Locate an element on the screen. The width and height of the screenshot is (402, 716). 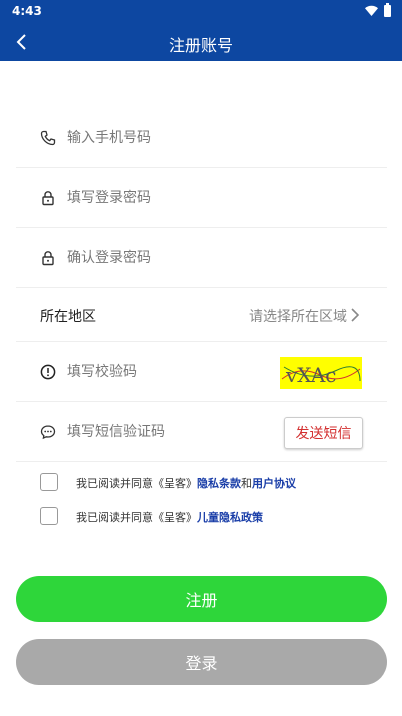
register-button: 注册 is located at coordinates (201, 599).